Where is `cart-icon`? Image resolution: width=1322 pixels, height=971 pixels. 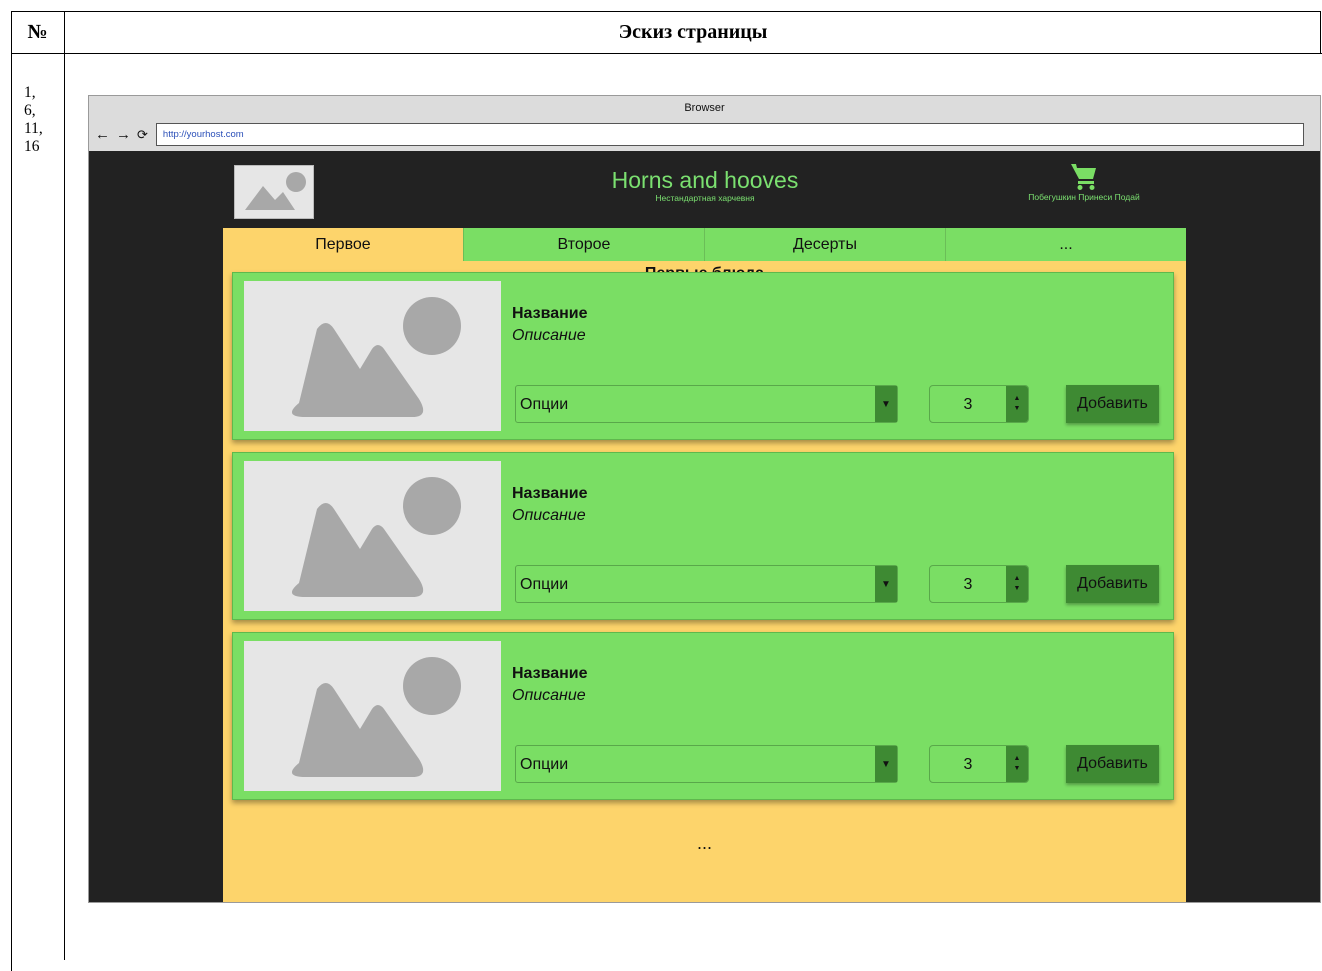 cart-icon is located at coordinates (1083, 177).